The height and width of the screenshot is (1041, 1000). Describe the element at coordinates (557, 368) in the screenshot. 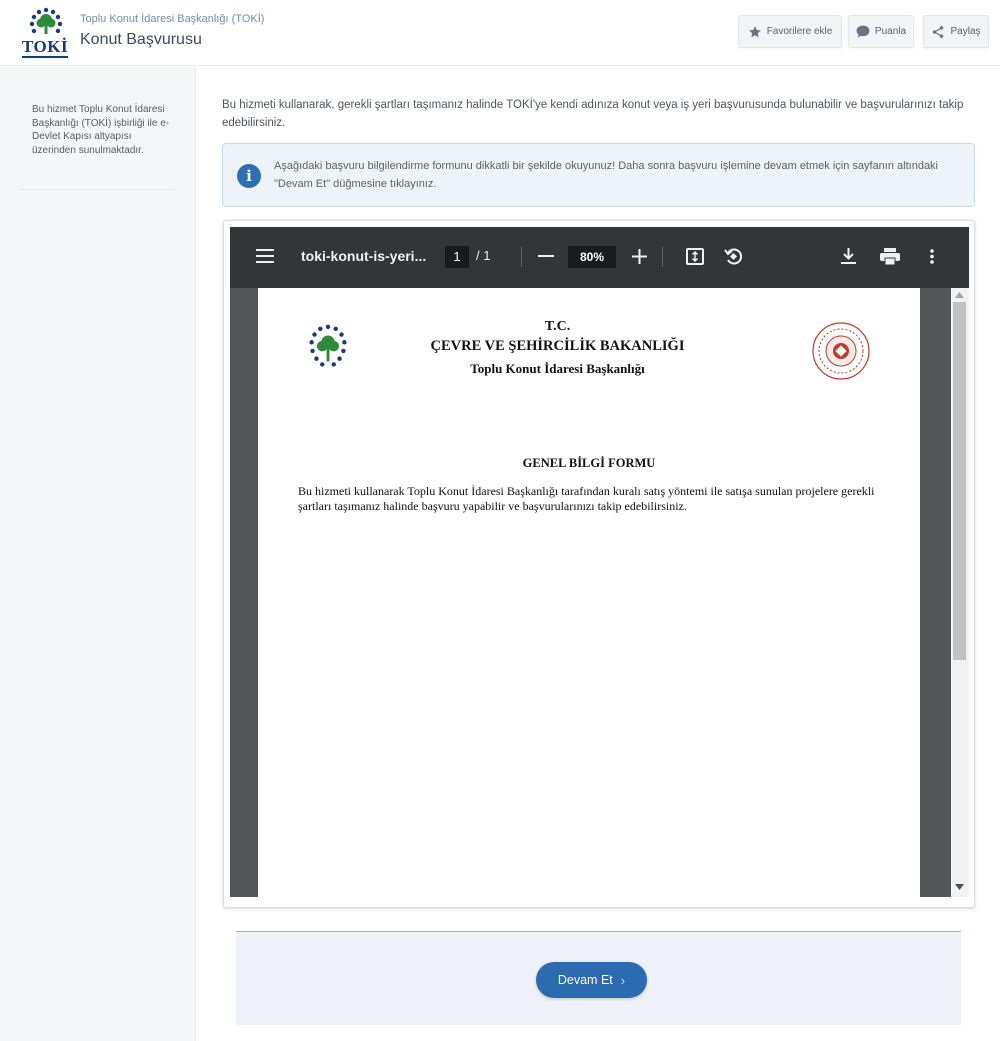

I see `doc-agency: Toplu Konut İdaresi Başkanlığı` at that location.